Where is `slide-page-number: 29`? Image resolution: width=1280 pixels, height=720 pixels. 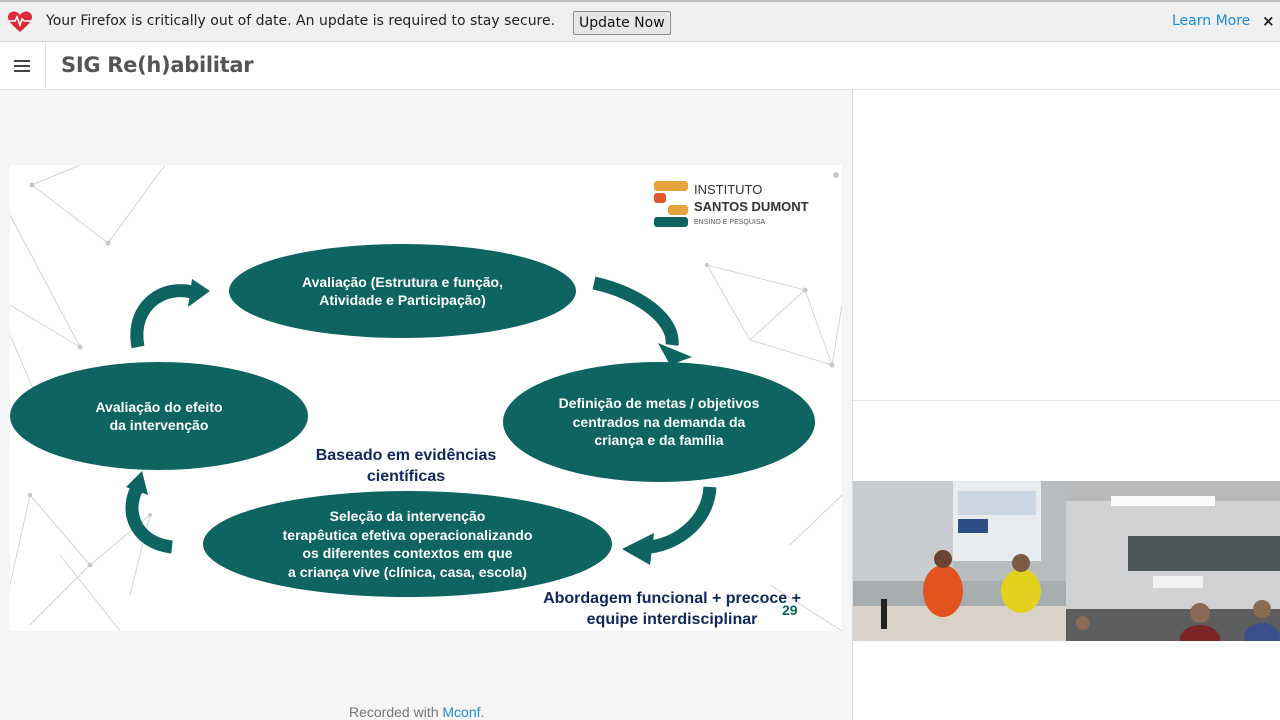 slide-page-number: 29 is located at coordinates (790, 610).